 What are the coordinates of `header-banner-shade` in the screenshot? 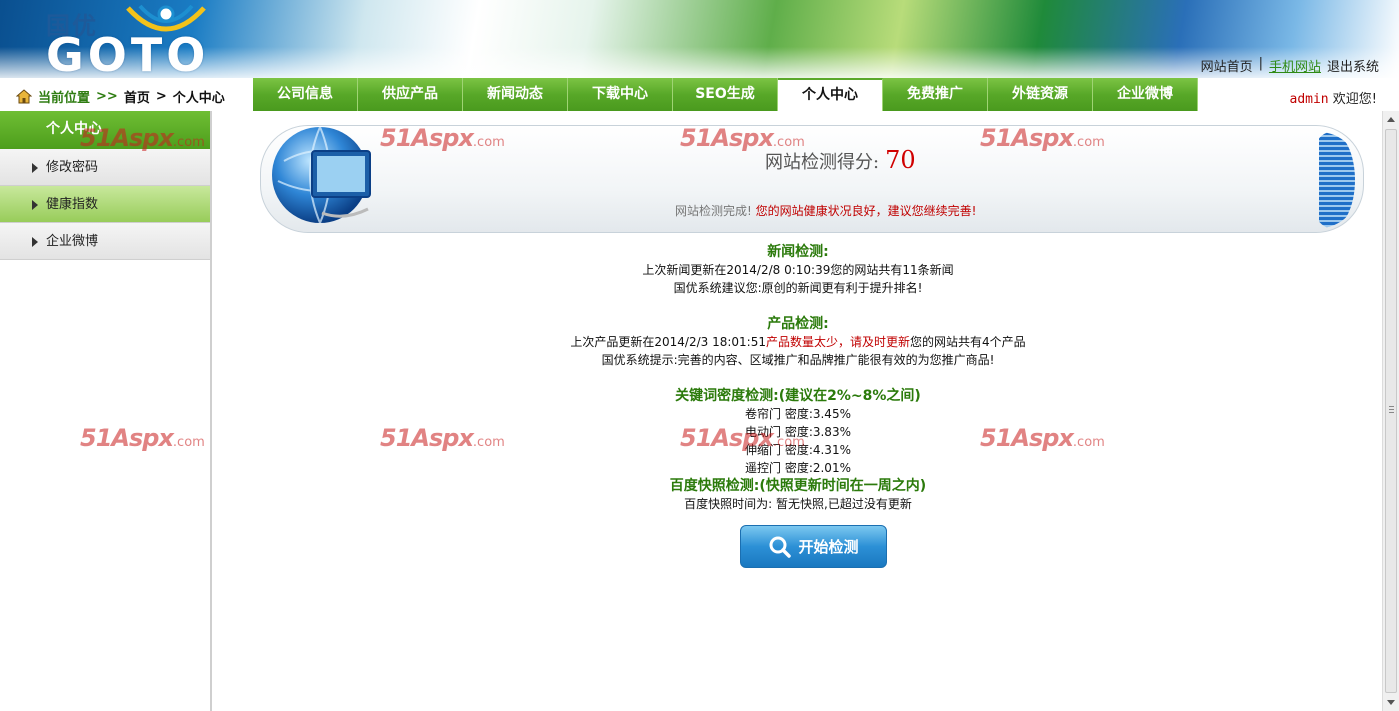 It's located at (699, 39).